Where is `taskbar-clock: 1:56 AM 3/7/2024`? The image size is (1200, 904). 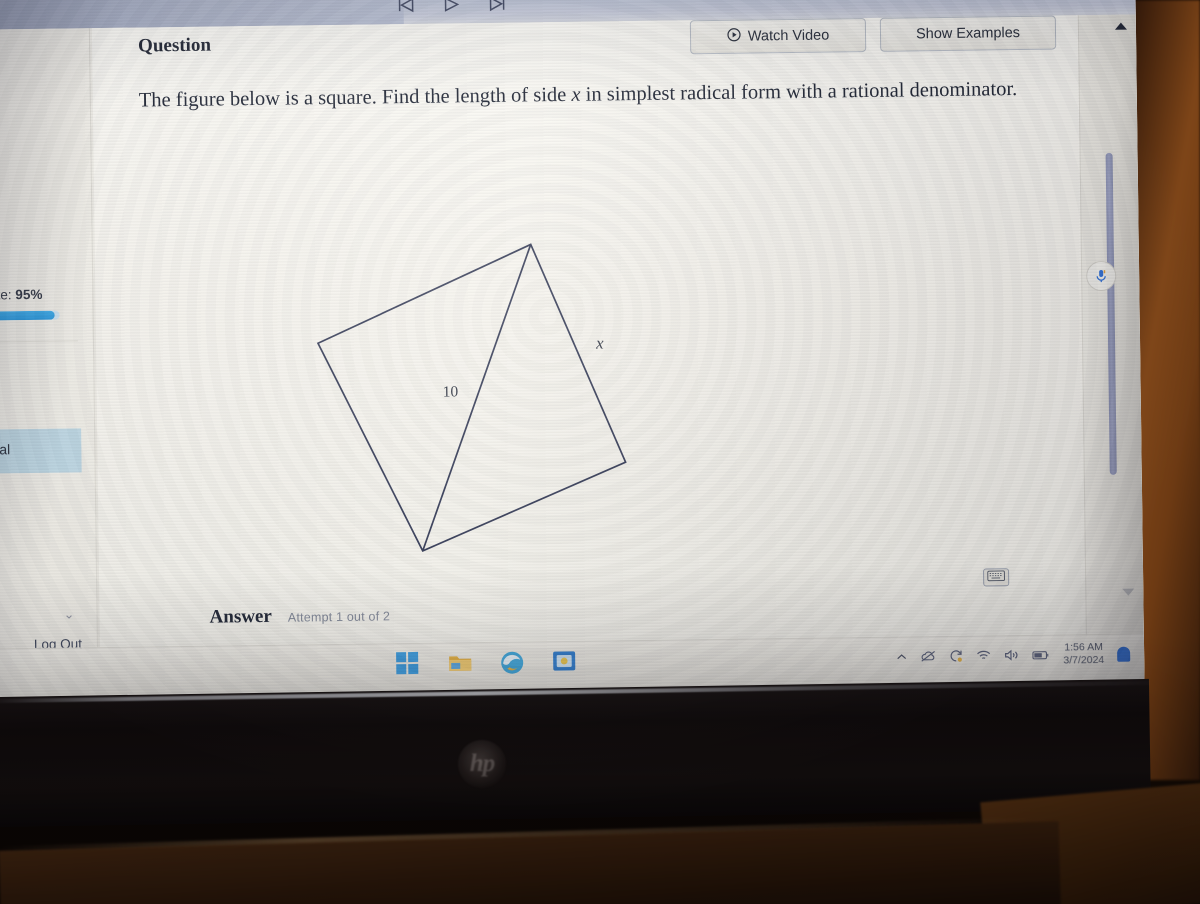 taskbar-clock: 1:56 AM 3/7/2024 is located at coordinates (1083, 654).